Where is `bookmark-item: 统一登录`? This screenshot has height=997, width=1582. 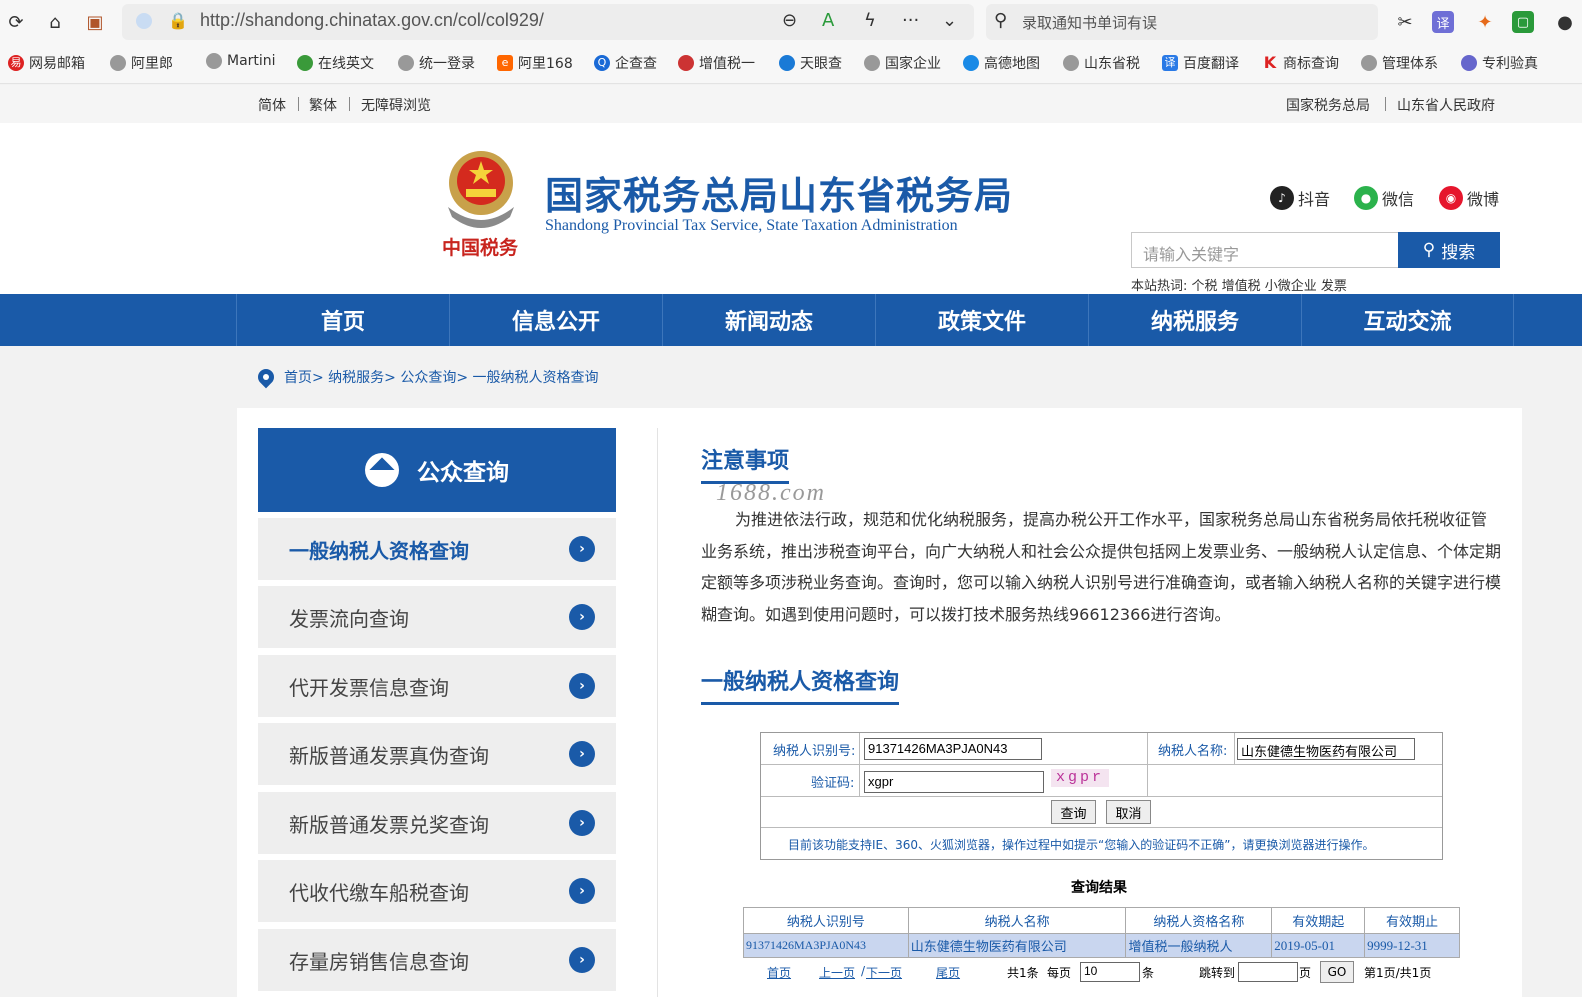 bookmark-item: 统一登录 is located at coordinates (436, 63).